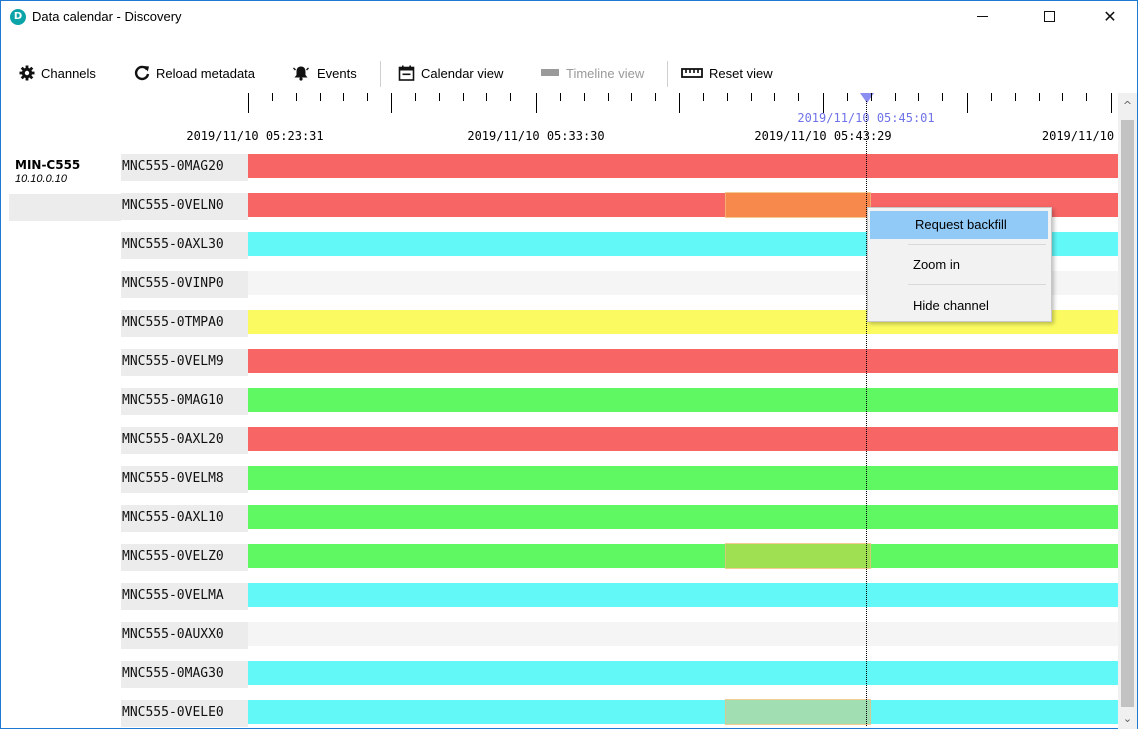 This screenshot has width=1138, height=729. I want to click on scroll-thumb, so click(1127, 413).